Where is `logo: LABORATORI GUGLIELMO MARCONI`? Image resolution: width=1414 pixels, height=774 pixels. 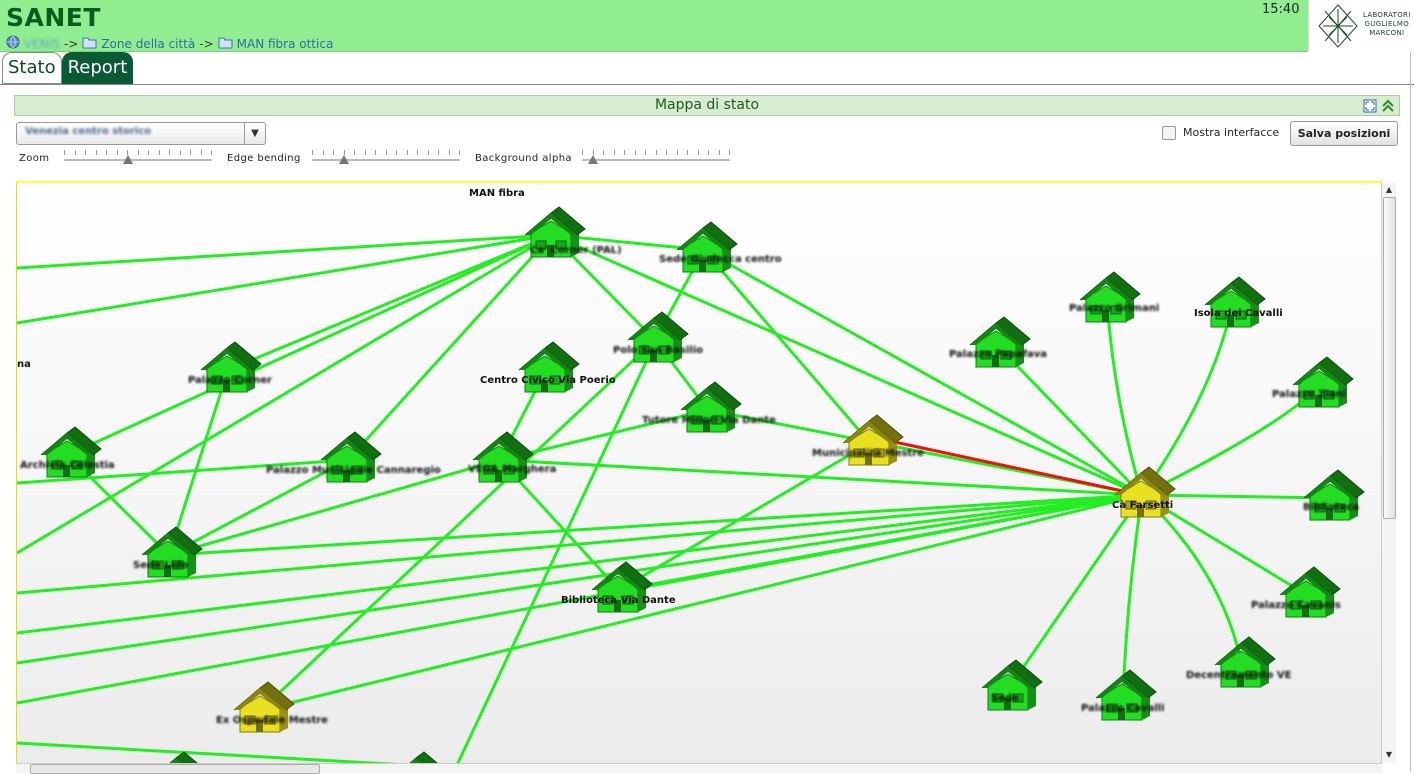 logo: LABORATORI GUGLIELMO MARCONI is located at coordinates (1361, 26).